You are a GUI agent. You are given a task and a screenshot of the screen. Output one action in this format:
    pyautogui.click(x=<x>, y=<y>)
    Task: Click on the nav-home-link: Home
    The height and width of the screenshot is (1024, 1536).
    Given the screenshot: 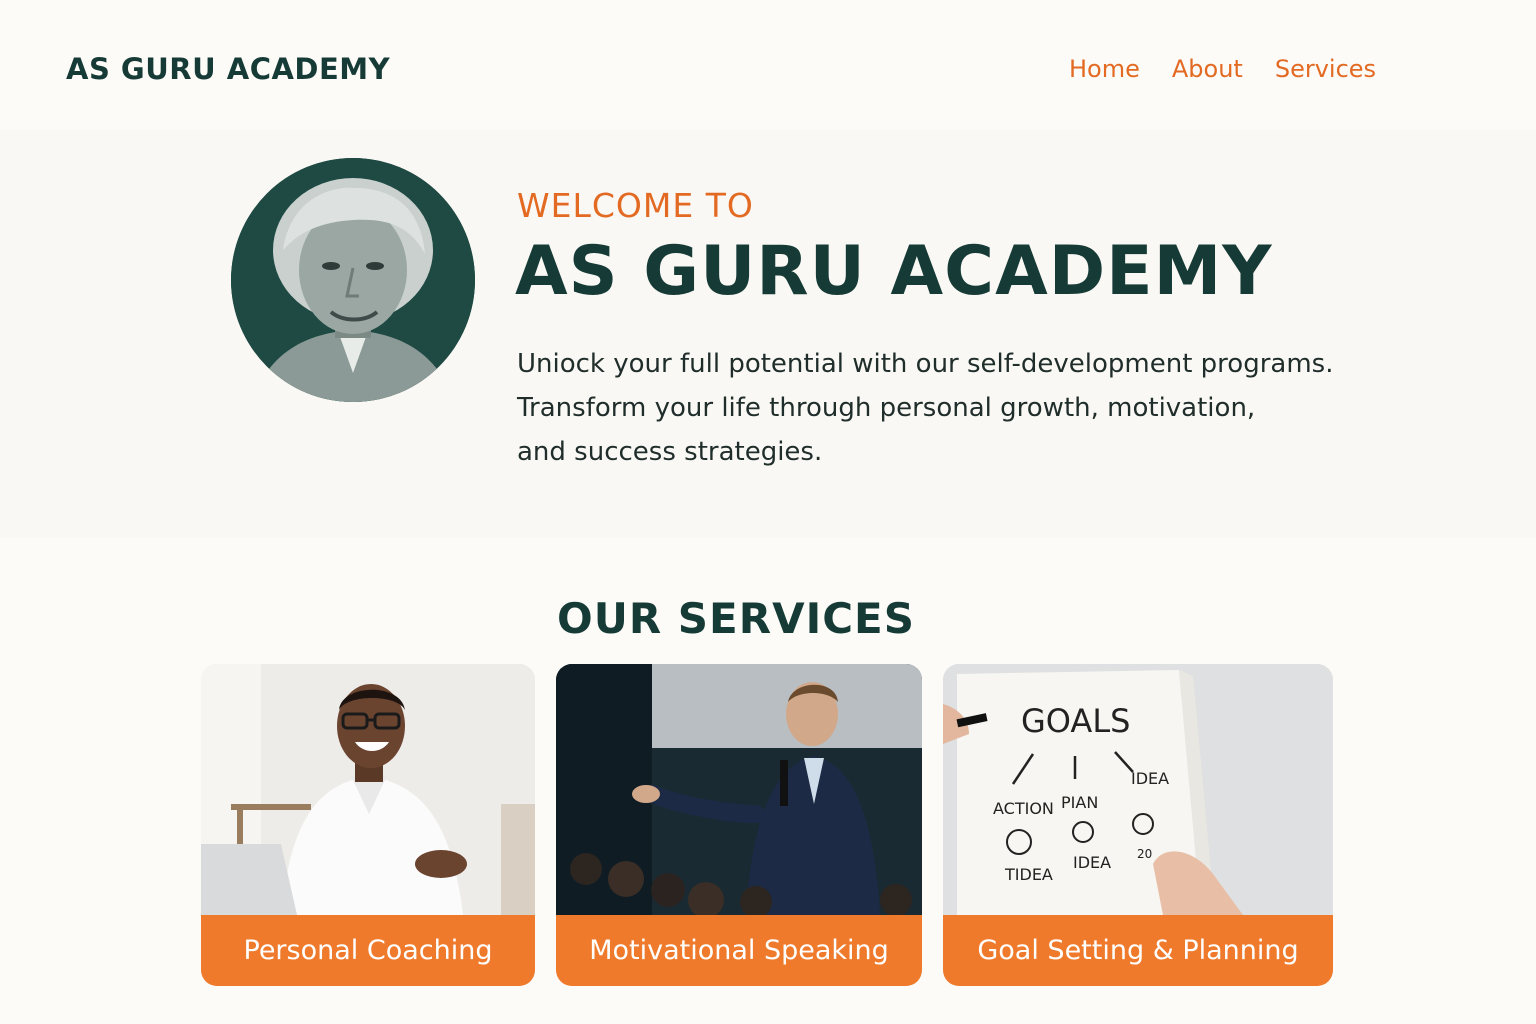 What is the action you would take?
    pyautogui.click(x=1104, y=69)
    